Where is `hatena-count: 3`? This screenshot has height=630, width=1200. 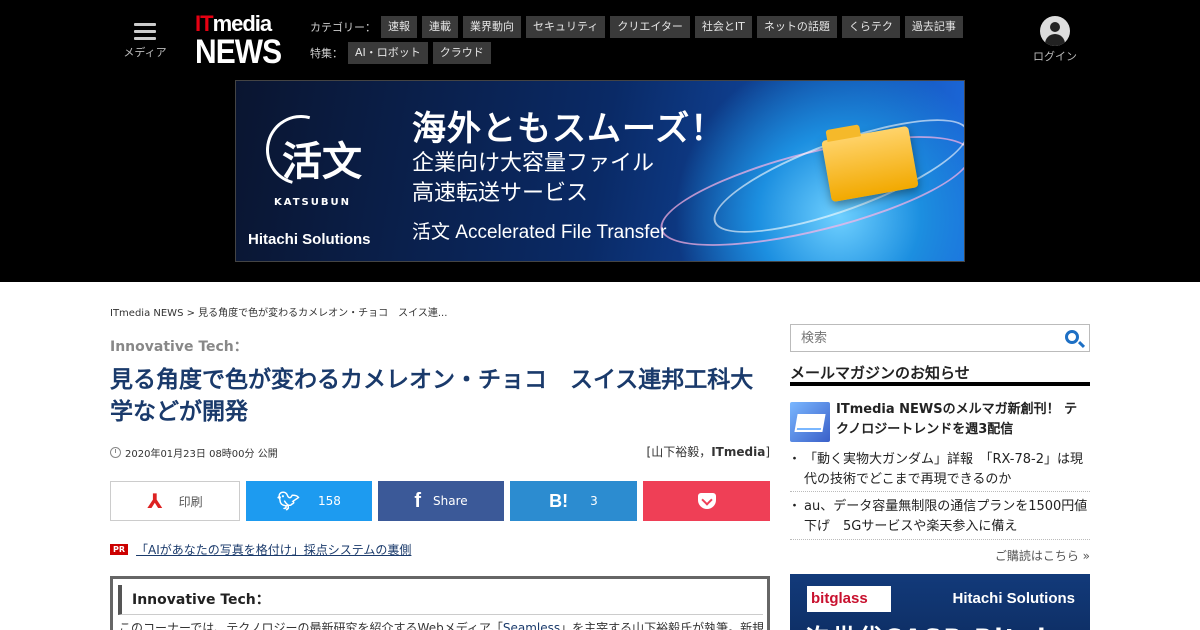
hatena-count: 3 is located at coordinates (594, 501).